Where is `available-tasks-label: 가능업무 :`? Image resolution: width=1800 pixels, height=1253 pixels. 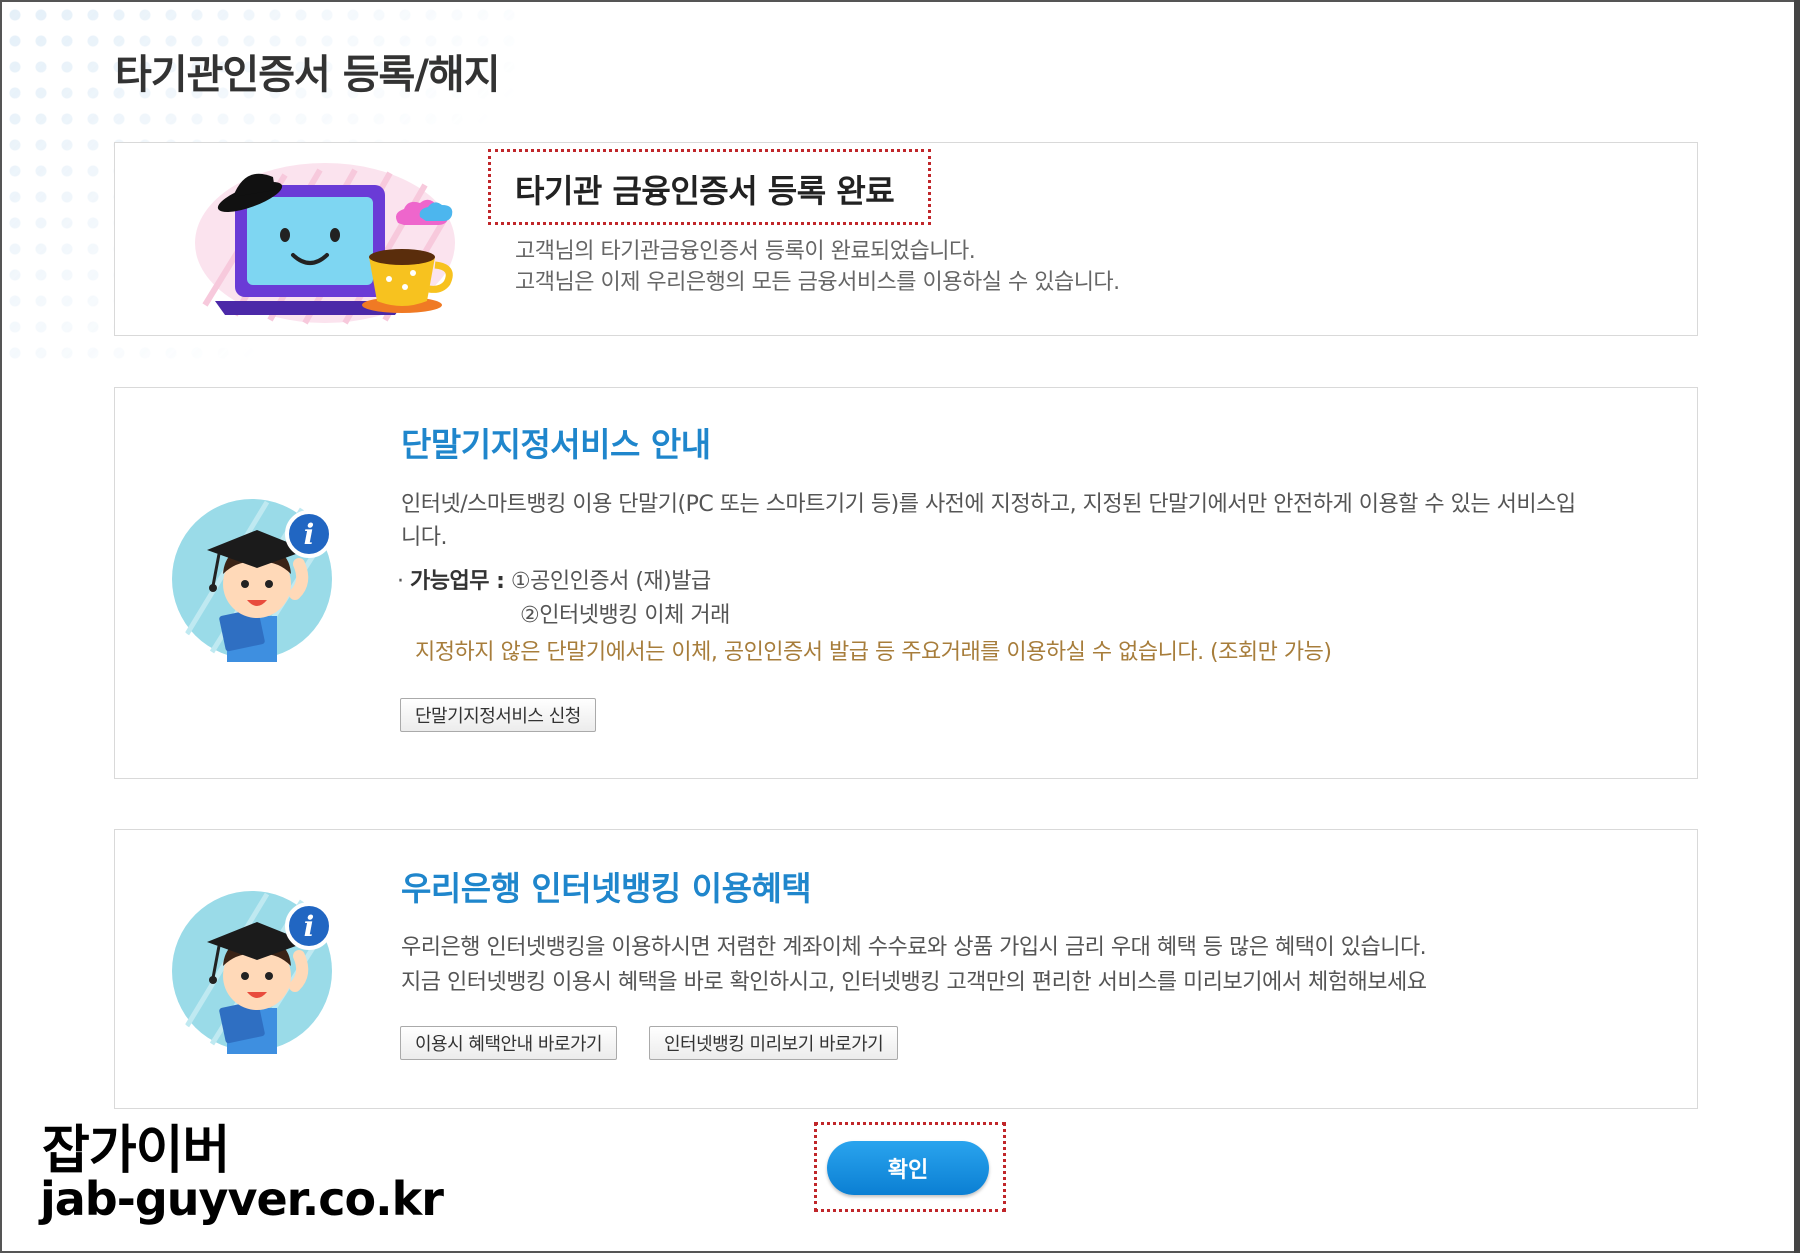 available-tasks-label: 가능업무 : is located at coordinates (457, 581).